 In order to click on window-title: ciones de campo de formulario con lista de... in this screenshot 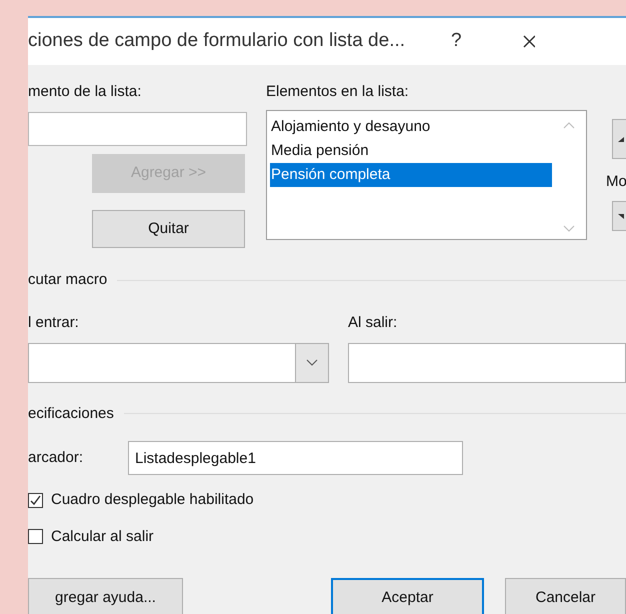, I will do `click(217, 41)`.